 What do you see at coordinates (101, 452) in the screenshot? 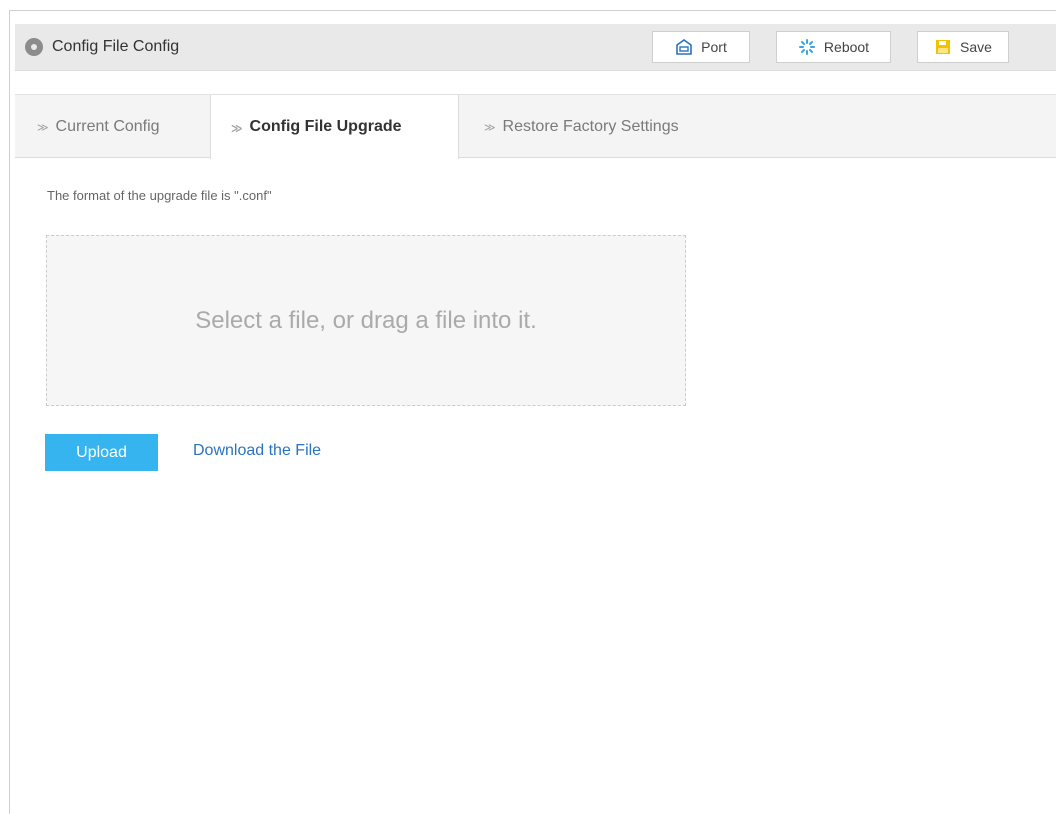
I see `upload-button: Upload` at bounding box center [101, 452].